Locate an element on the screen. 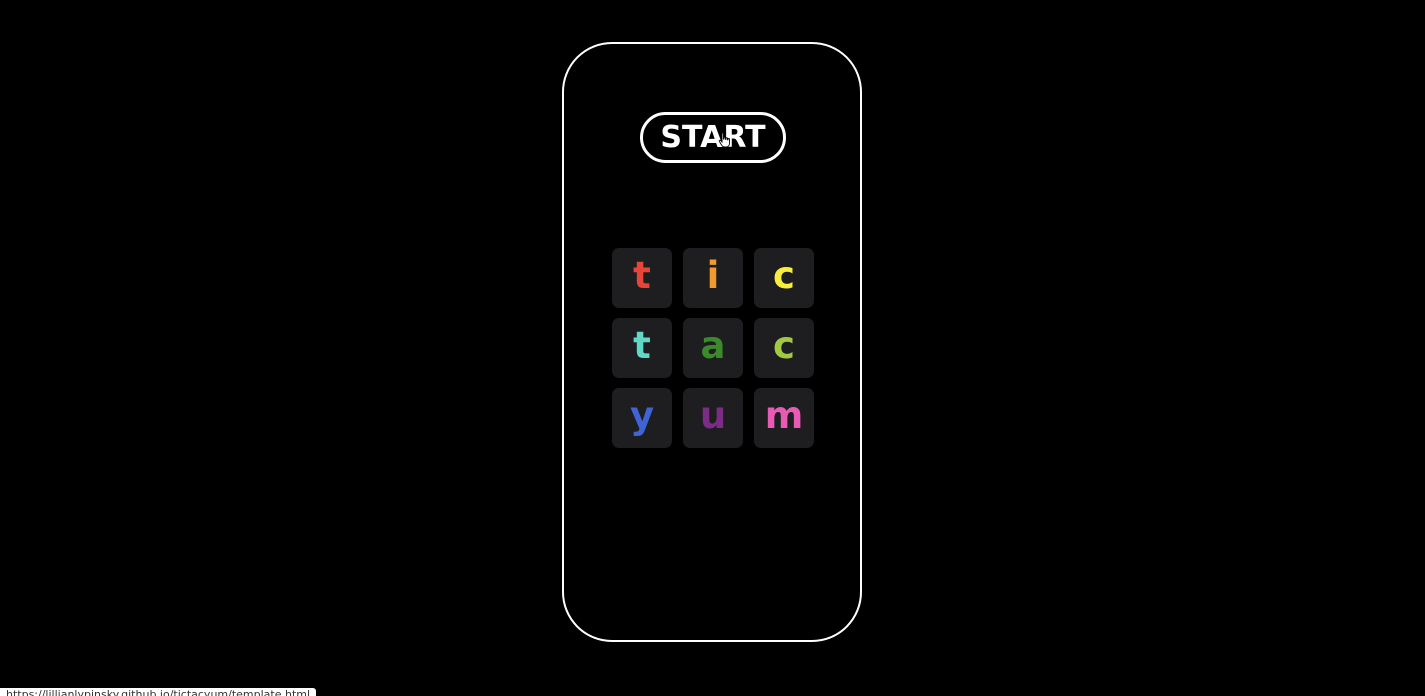 Image resolution: width=1425 pixels, height=696 pixels. board-tile: y is located at coordinates (642, 418).